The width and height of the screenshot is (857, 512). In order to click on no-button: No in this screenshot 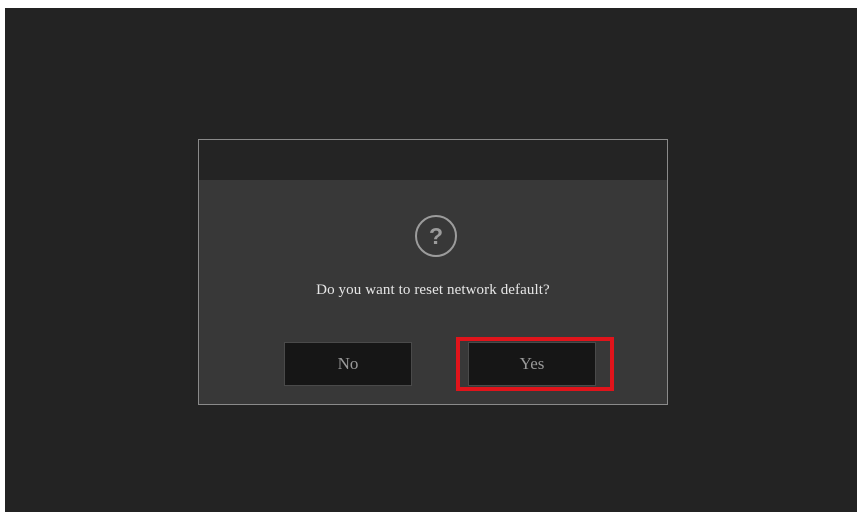, I will do `click(348, 364)`.